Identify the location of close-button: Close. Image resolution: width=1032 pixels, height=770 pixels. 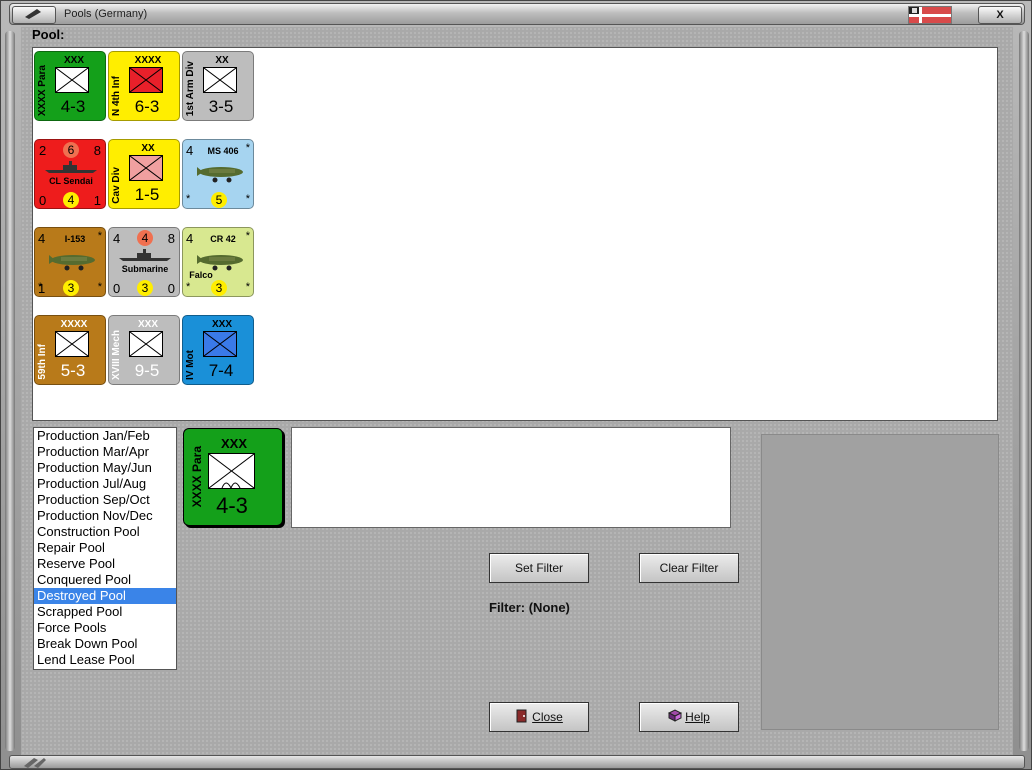
(539, 717).